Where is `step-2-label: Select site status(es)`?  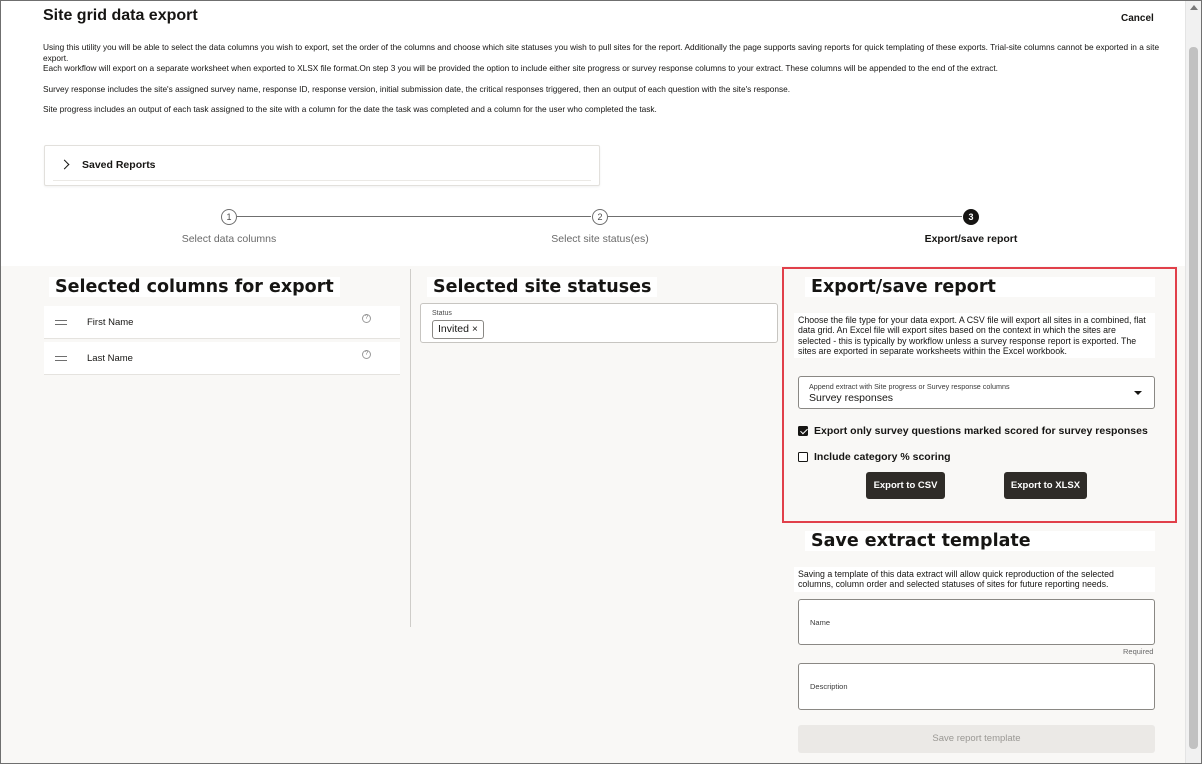 step-2-label: Select site status(es) is located at coordinates (600, 239).